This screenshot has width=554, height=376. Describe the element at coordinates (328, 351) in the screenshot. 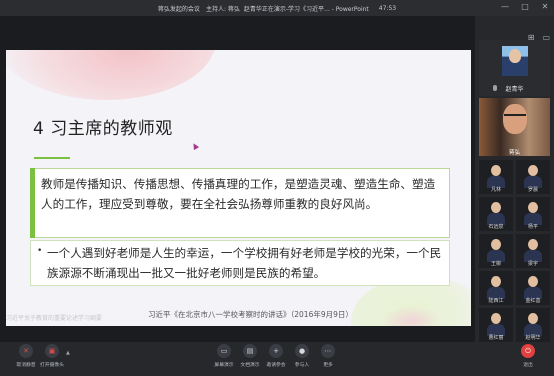

I see `more-icon: ⋯` at that location.